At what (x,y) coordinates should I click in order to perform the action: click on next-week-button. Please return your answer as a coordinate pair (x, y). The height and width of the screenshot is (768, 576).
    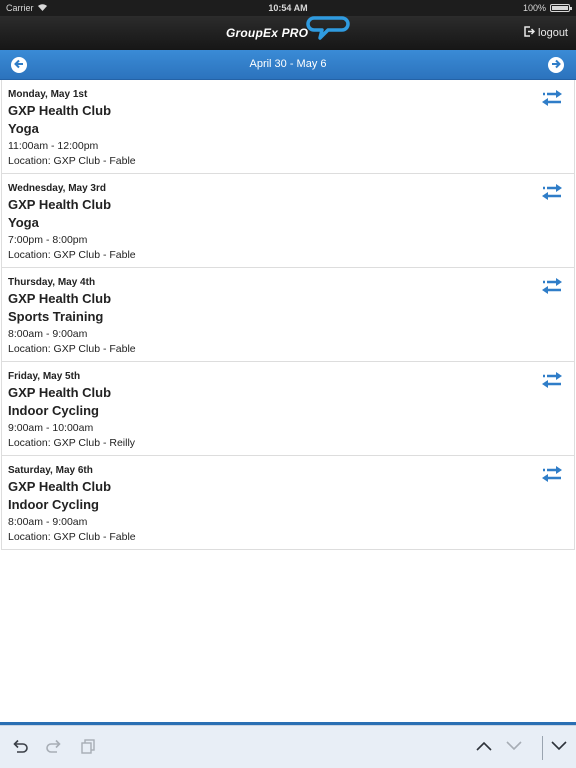
    Looking at the image, I should click on (556, 65).